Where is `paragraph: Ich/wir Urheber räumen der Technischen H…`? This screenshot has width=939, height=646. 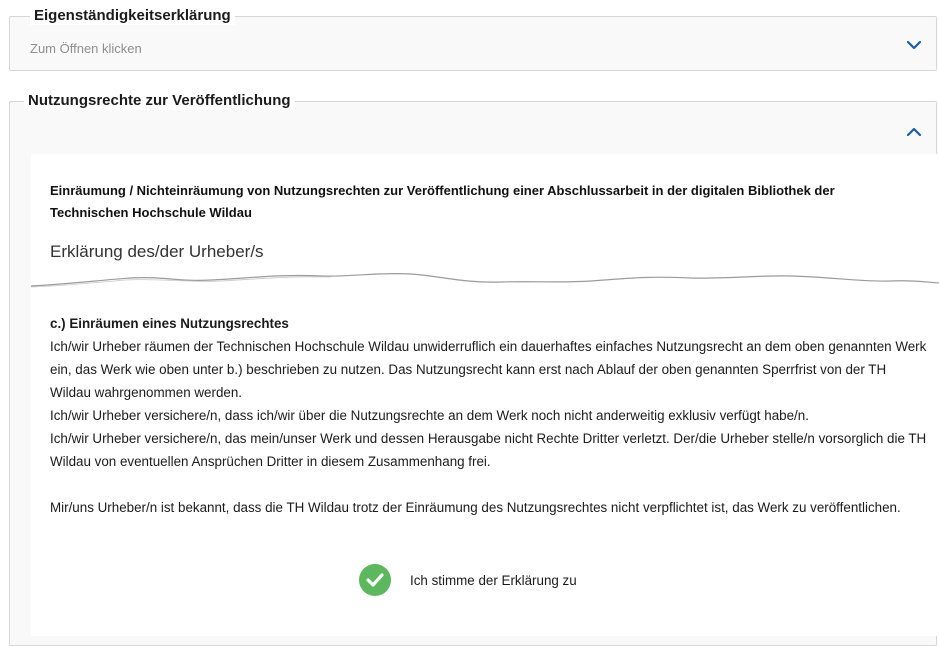 paragraph: Ich/wir Urheber räumen der Technischen H… is located at coordinates (488, 369).